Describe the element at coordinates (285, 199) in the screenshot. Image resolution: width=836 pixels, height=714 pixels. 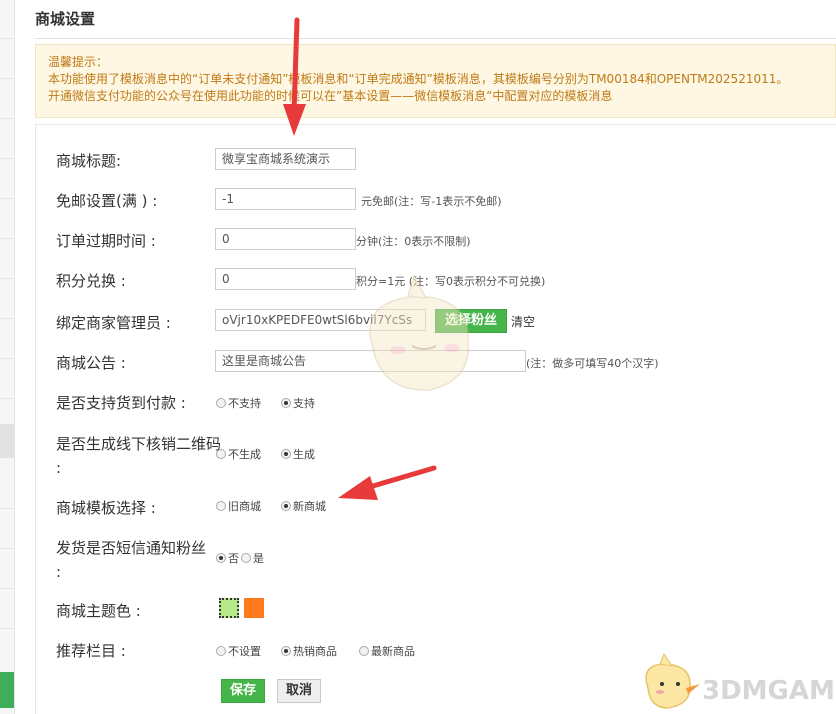
I see `free-shipping-input: -1` at that location.